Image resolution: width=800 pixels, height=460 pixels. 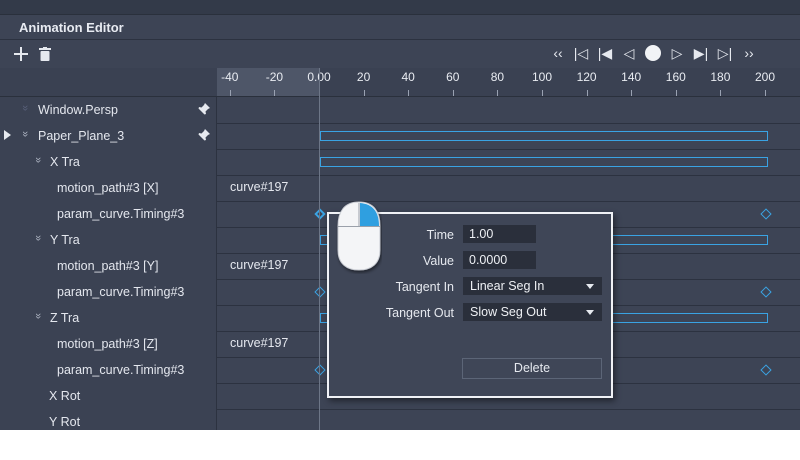 What do you see at coordinates (400, 188) in the screenshot?
I see `track-row: motion_path#3 [X] curve#197` at bounding box center [400, 188].